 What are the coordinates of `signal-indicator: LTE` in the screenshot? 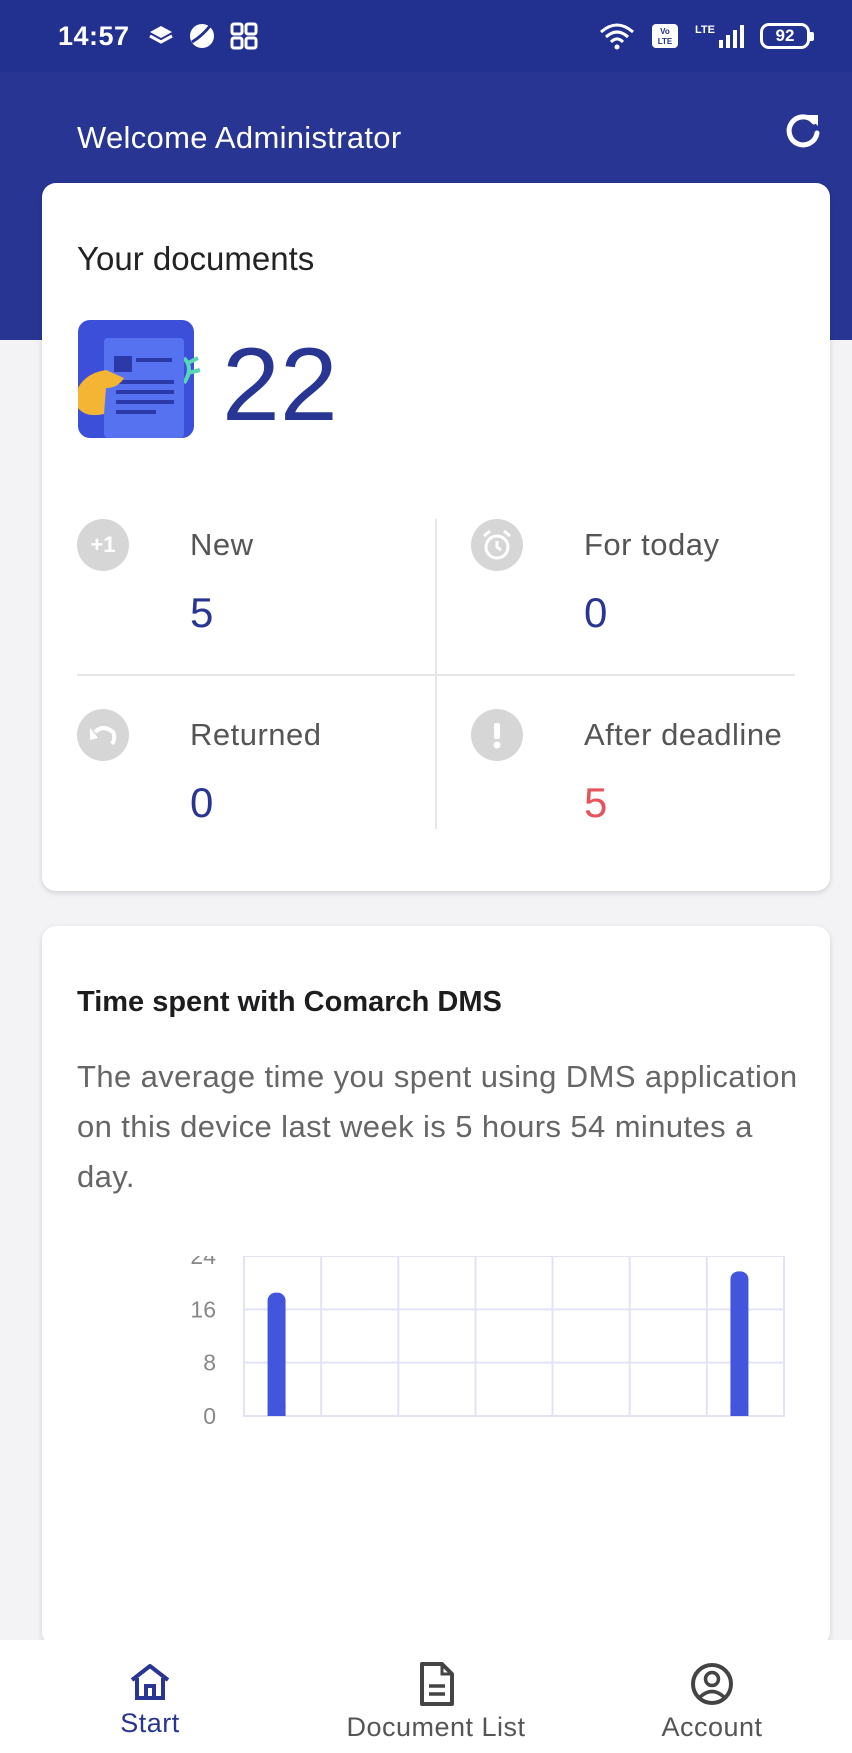 It's located at (719, 36).